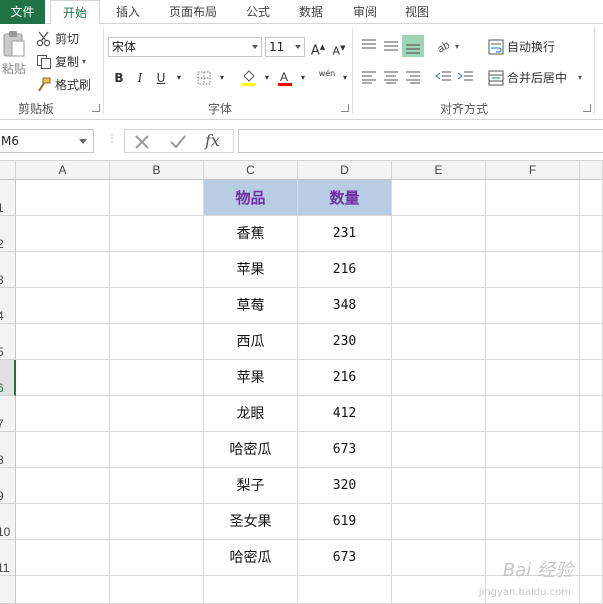 This screenshot has width=603, height=604. Describe the element at coordinates (96, 108) in the screenshot. I see `clipboard-launcher-icon` at that location.